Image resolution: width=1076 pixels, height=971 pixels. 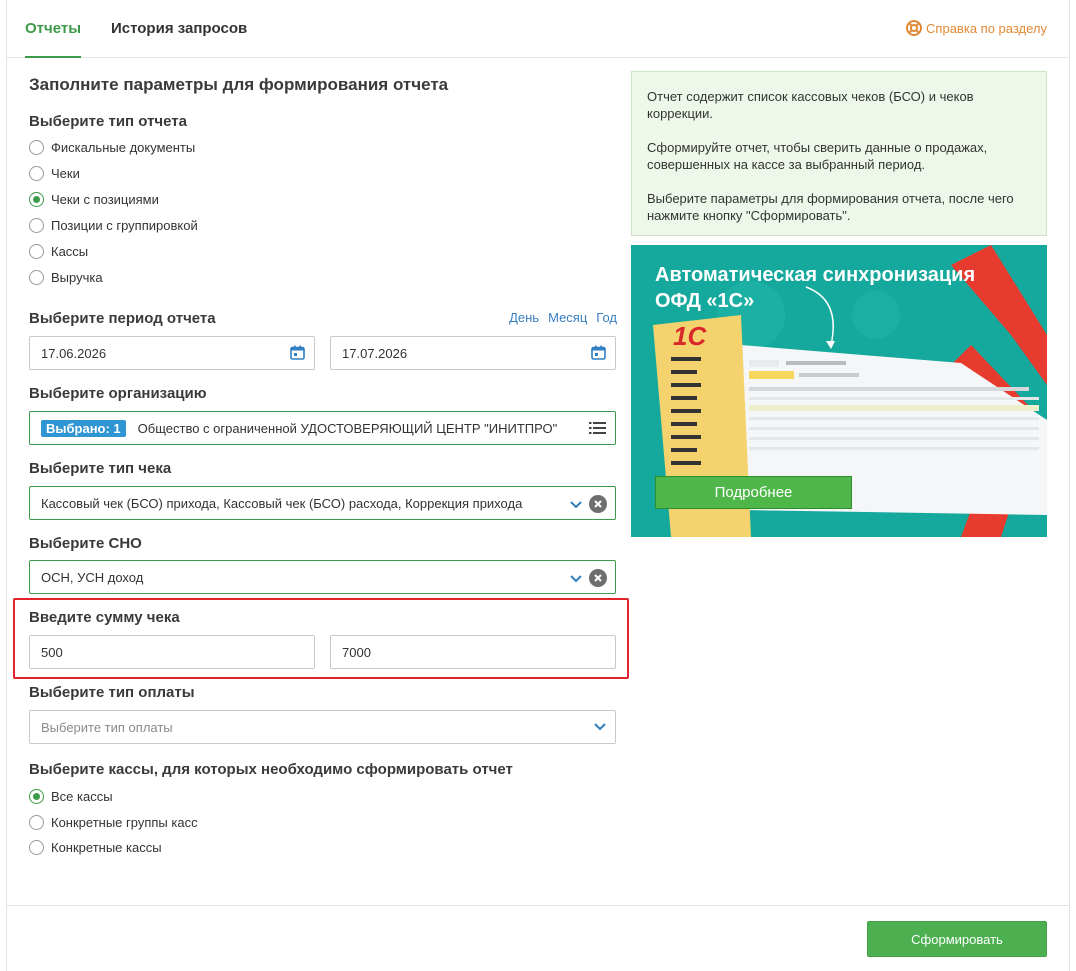 What do you see at coordinates (705, 301) in the screenshot?
I see `banner-title-line: ОФД «1С»` at bounding box center [705, 301].